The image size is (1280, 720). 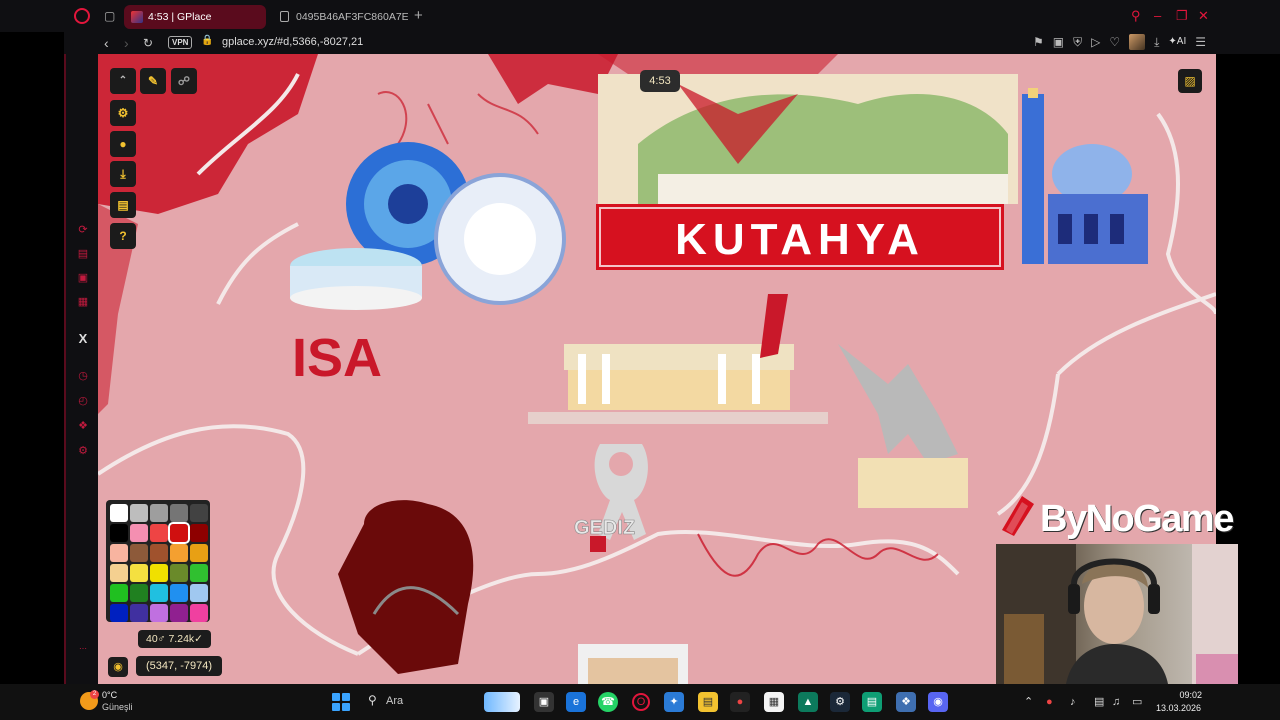 What do you see at coordinates (148, 43) in the screenshot?
I see `reload-icon: ↻` at bounding box center [148, 43].